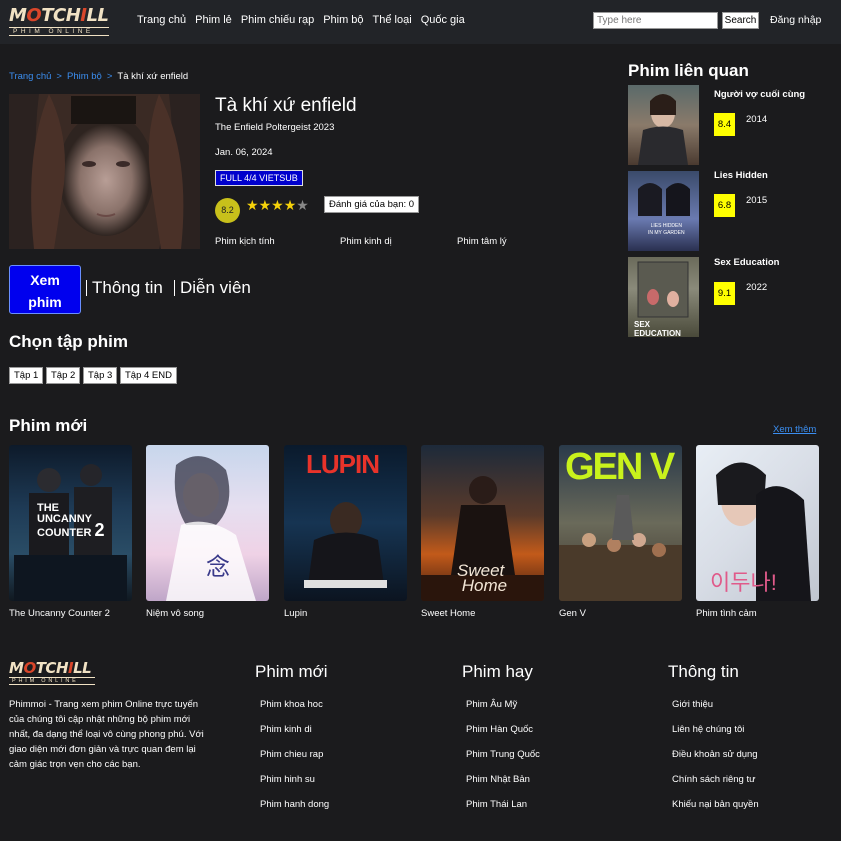 The height and width of the screenshot is (841, 841). Describe the element at coordinates (496, 804) in the screenshot. I see `footer-link: Phim Thái Lan` at that location.